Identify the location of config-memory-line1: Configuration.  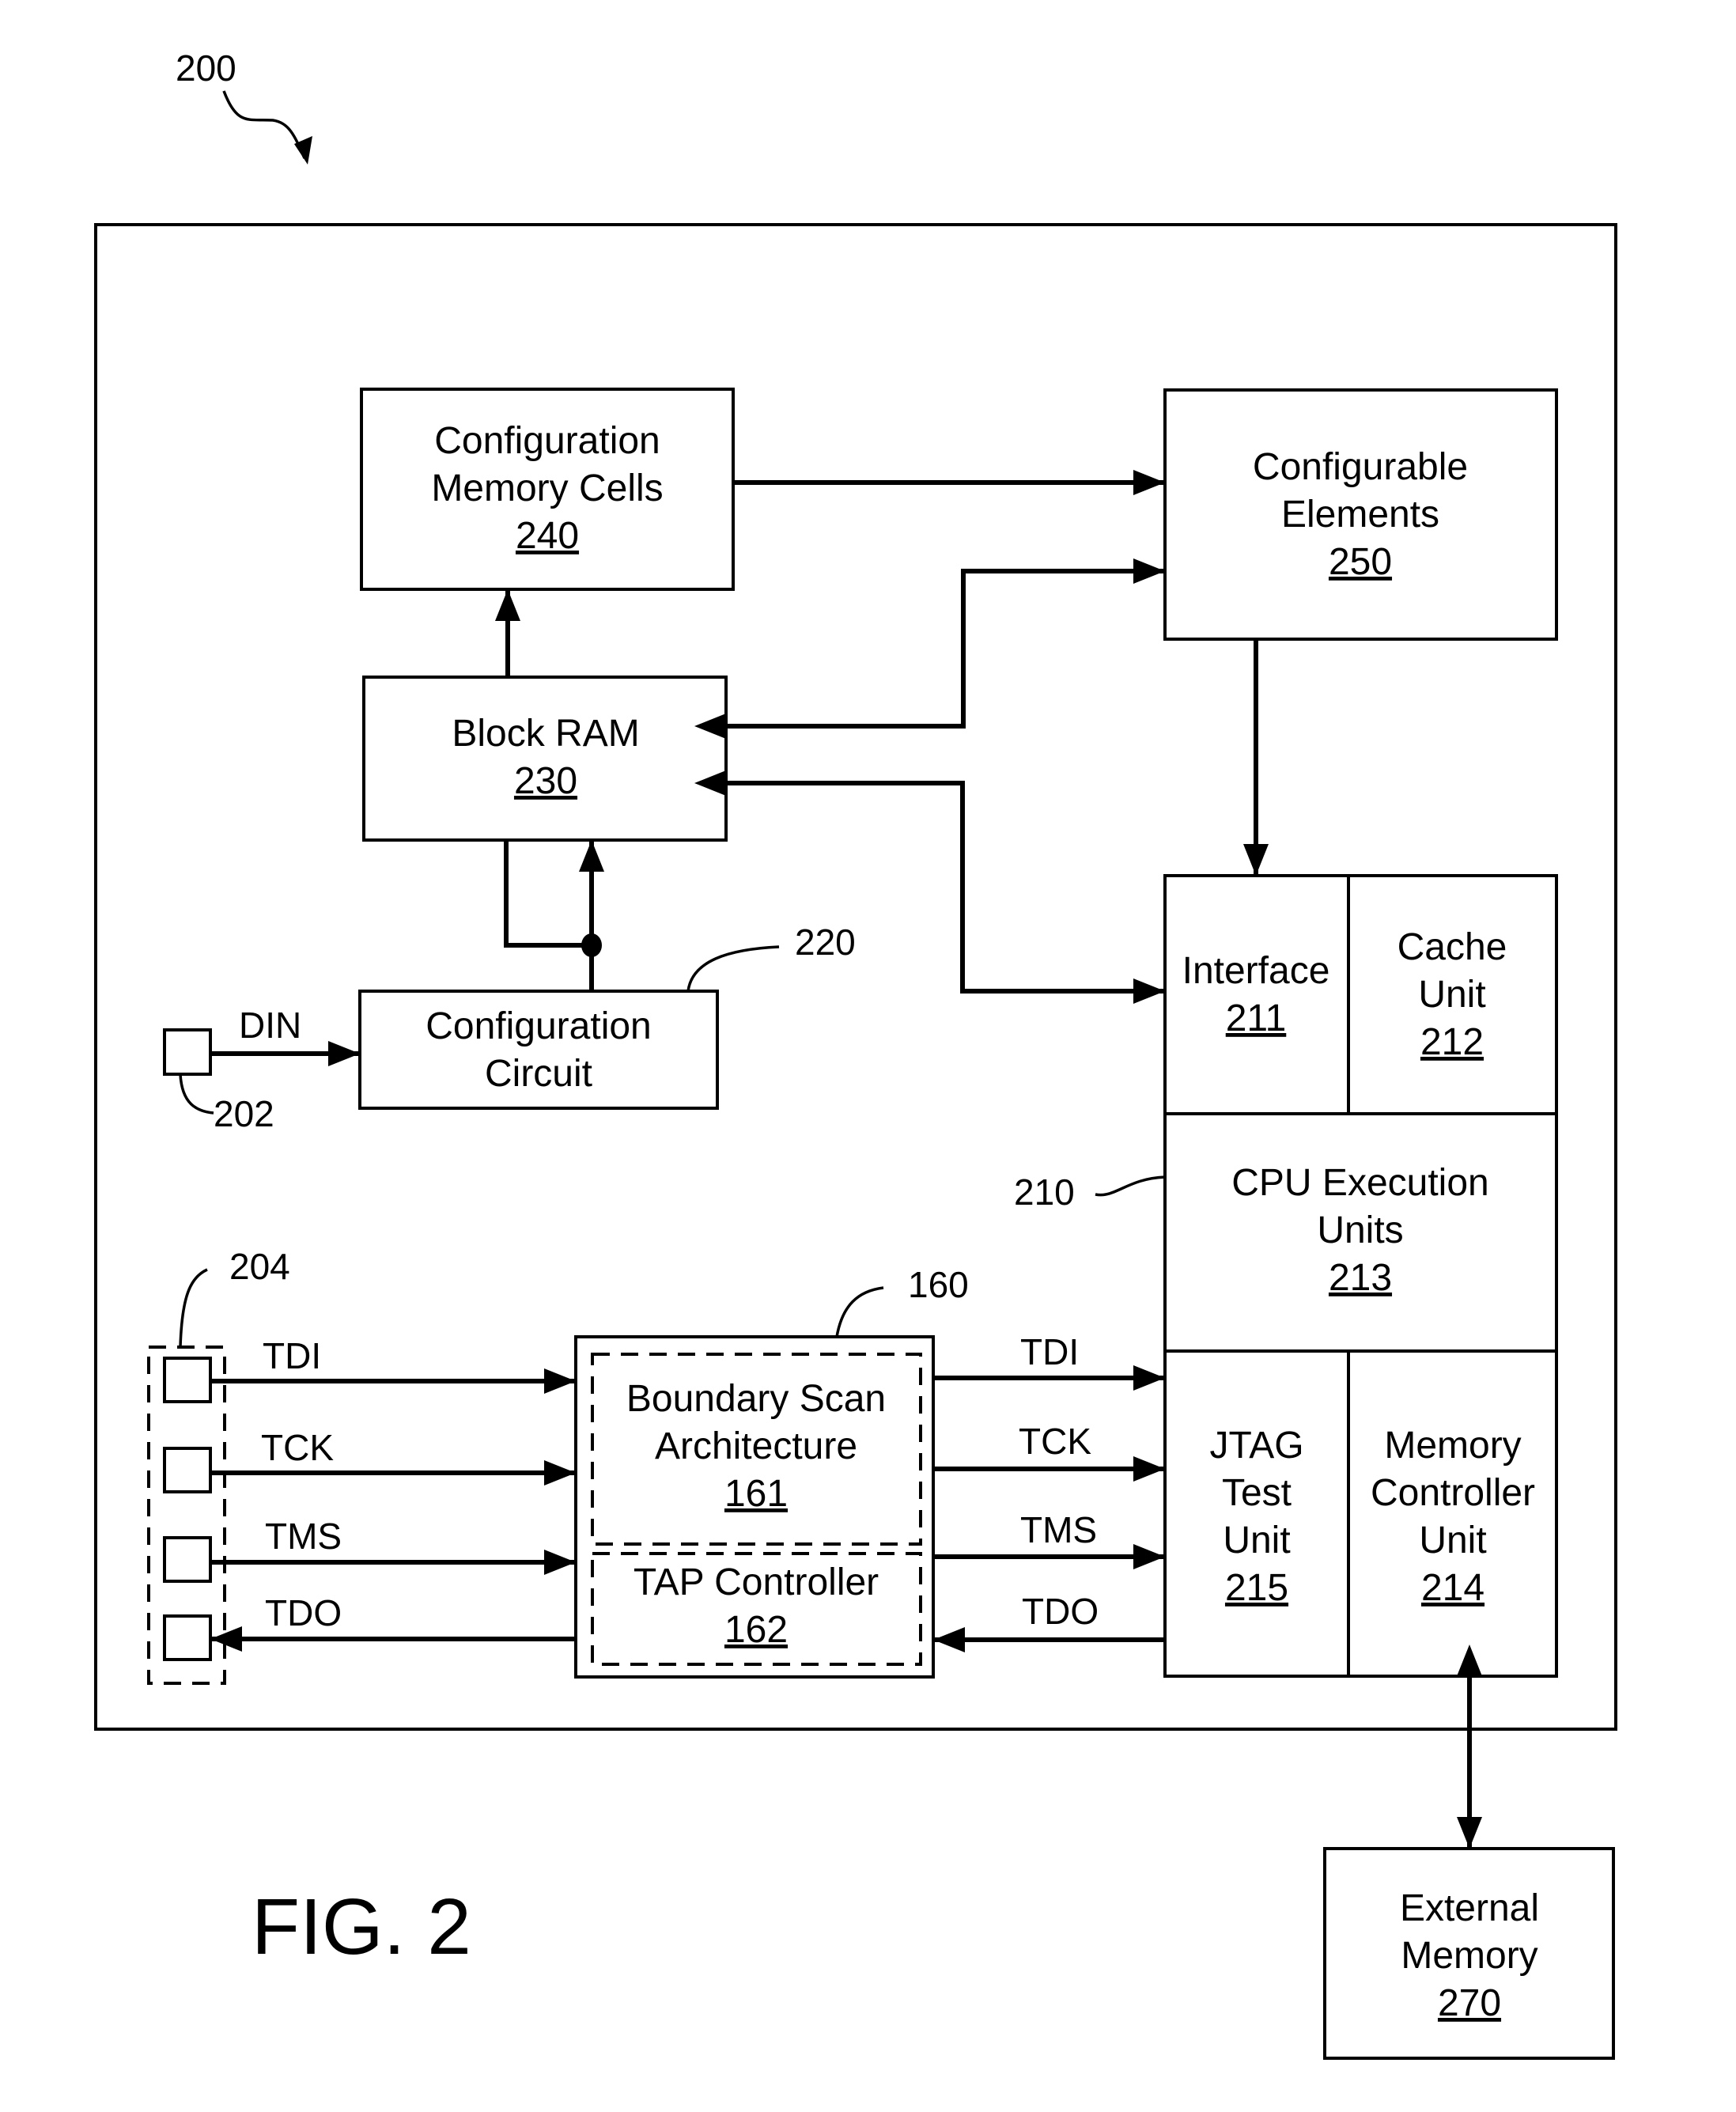
(547, 441).